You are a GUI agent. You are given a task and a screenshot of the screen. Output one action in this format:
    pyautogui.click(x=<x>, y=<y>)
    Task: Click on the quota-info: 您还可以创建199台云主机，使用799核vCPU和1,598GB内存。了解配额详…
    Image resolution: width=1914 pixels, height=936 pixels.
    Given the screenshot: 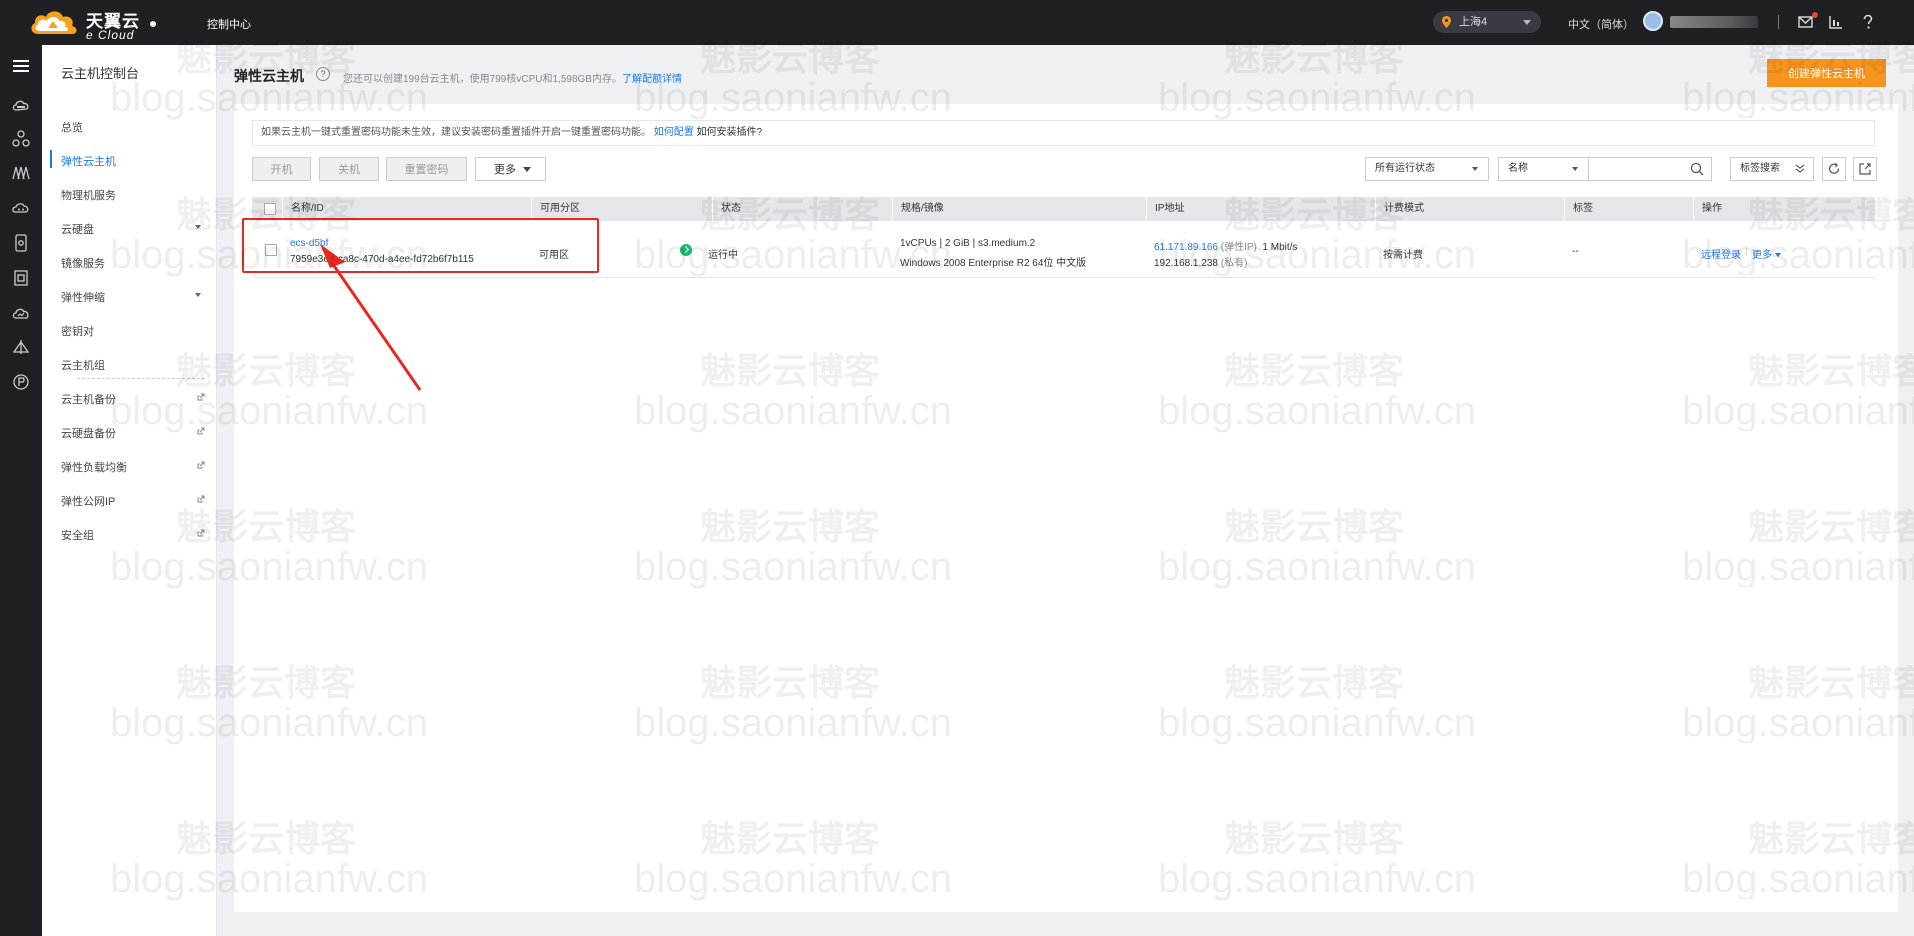 What is the action you would take?
    pyautogui.click(x=512, y=77)
    